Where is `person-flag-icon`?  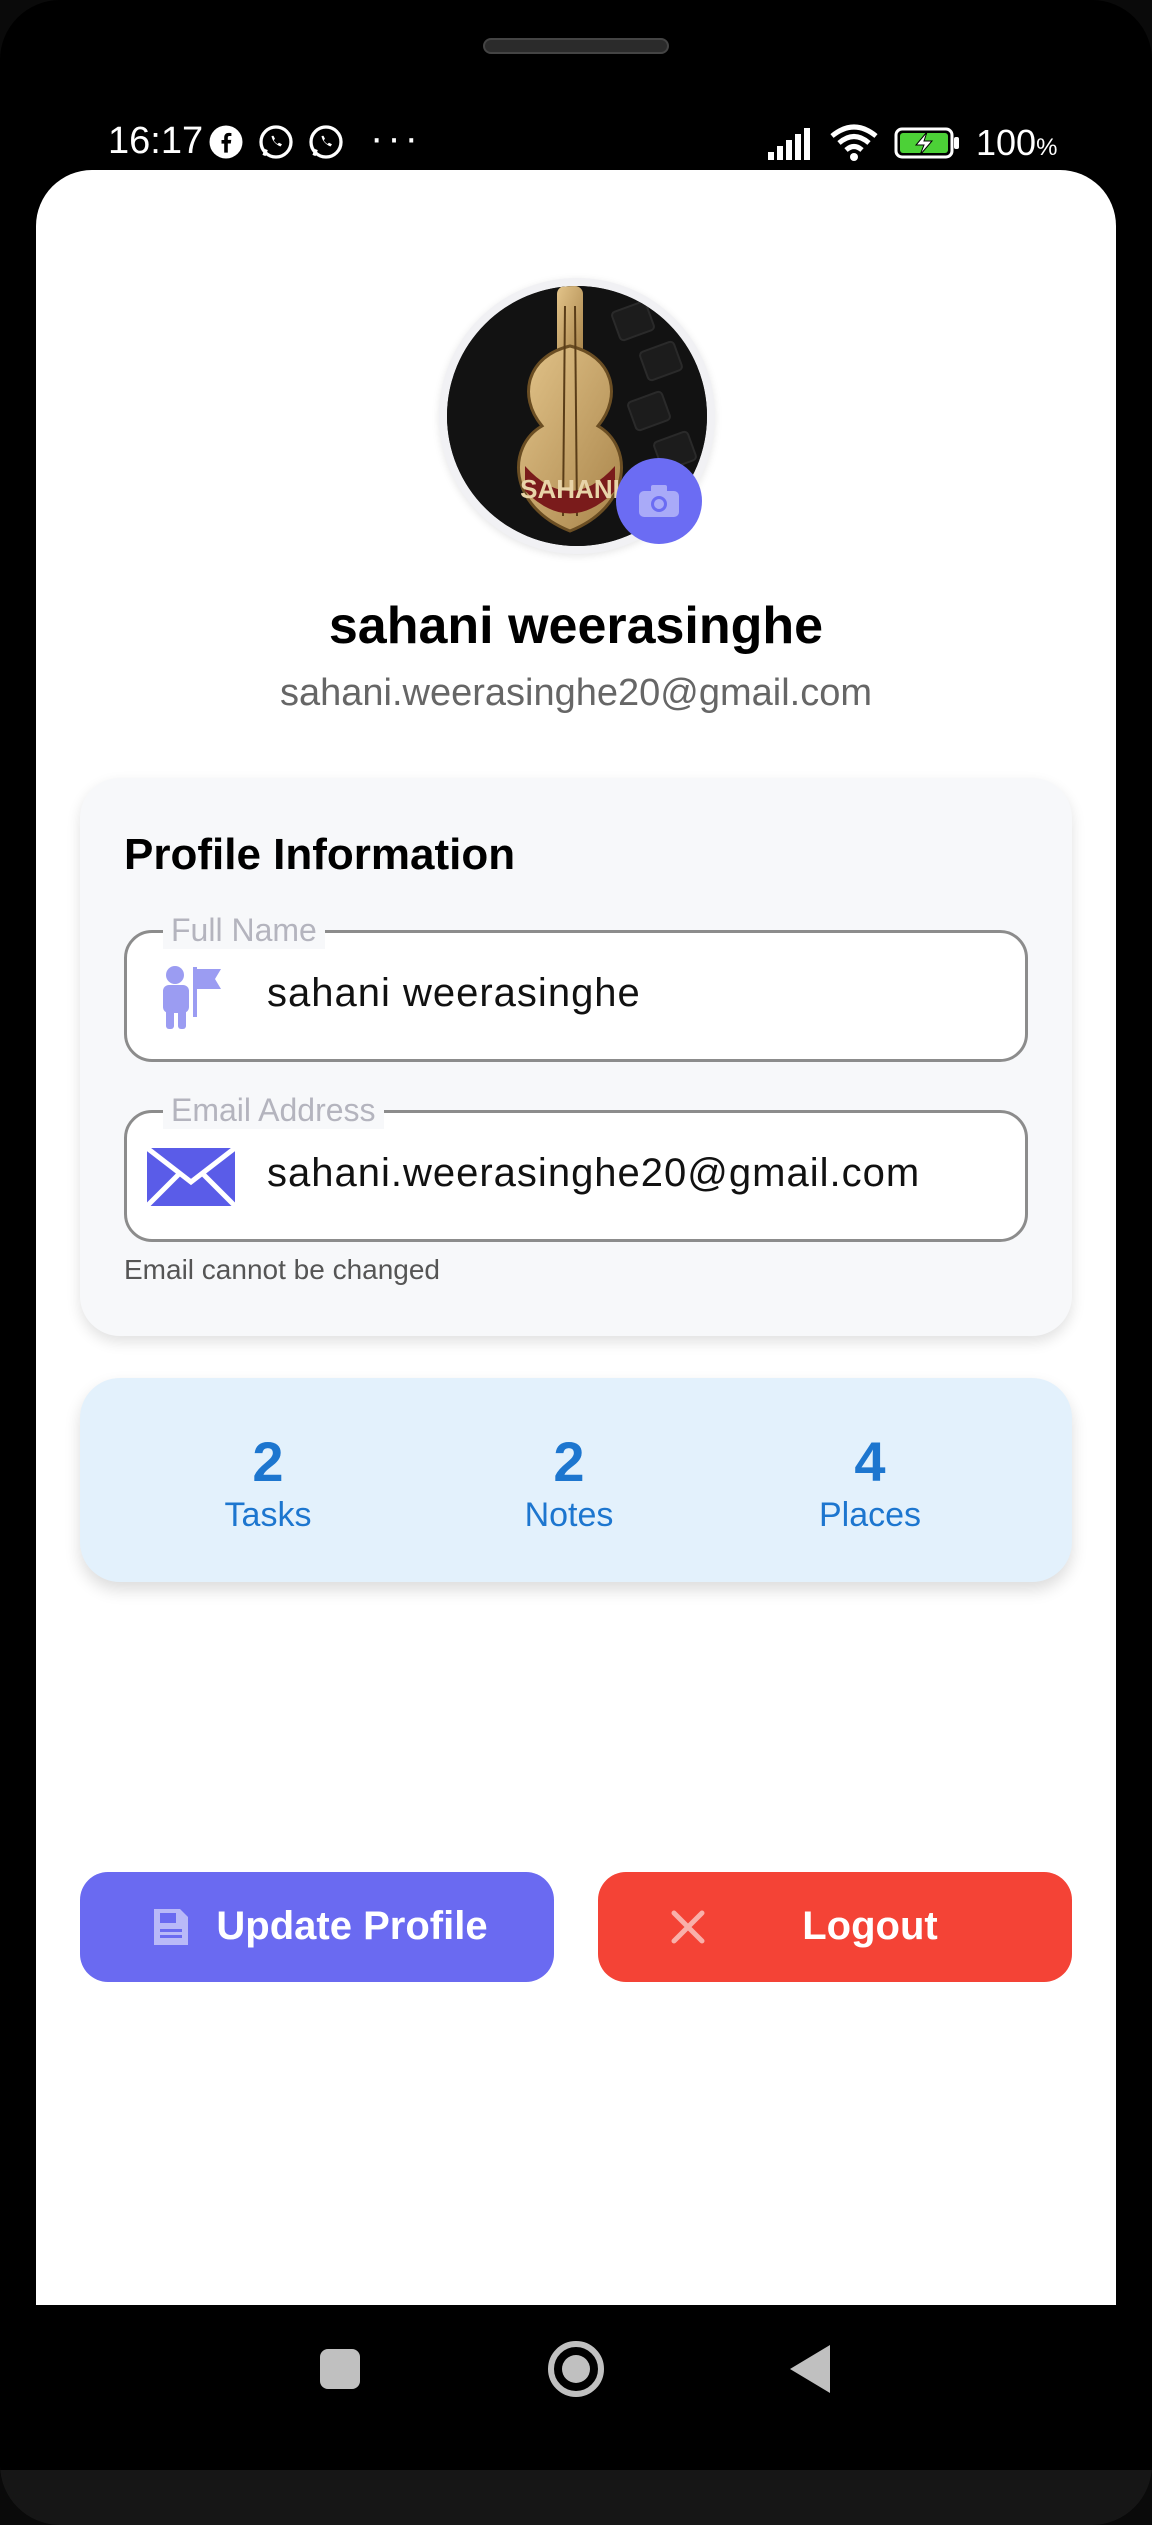 person-flag-icon is located at coordinates (191, 997).